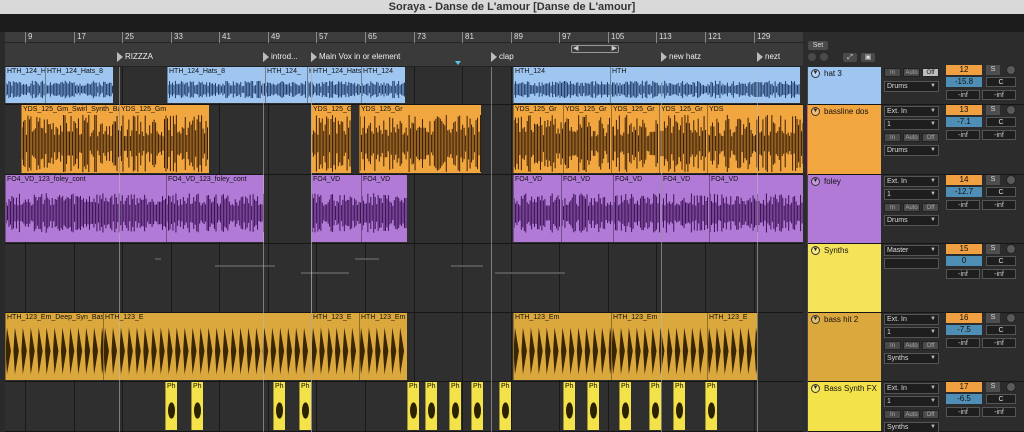  I want to click on track-lane, so click(404, 278).